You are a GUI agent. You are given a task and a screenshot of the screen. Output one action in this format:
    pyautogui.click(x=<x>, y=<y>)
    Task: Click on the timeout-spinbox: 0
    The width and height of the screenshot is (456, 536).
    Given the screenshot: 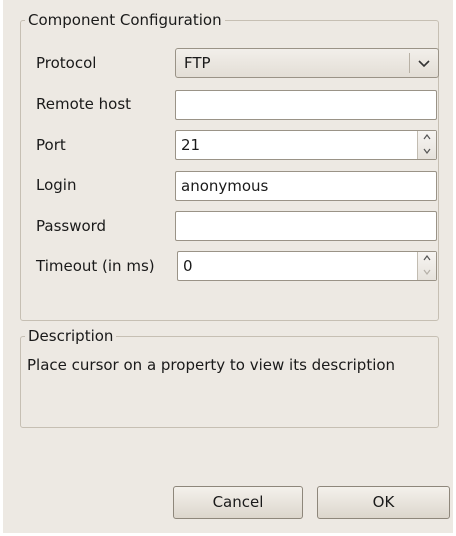 What is the action you would take?
    pyautogui.click(x=307, y=266)
    